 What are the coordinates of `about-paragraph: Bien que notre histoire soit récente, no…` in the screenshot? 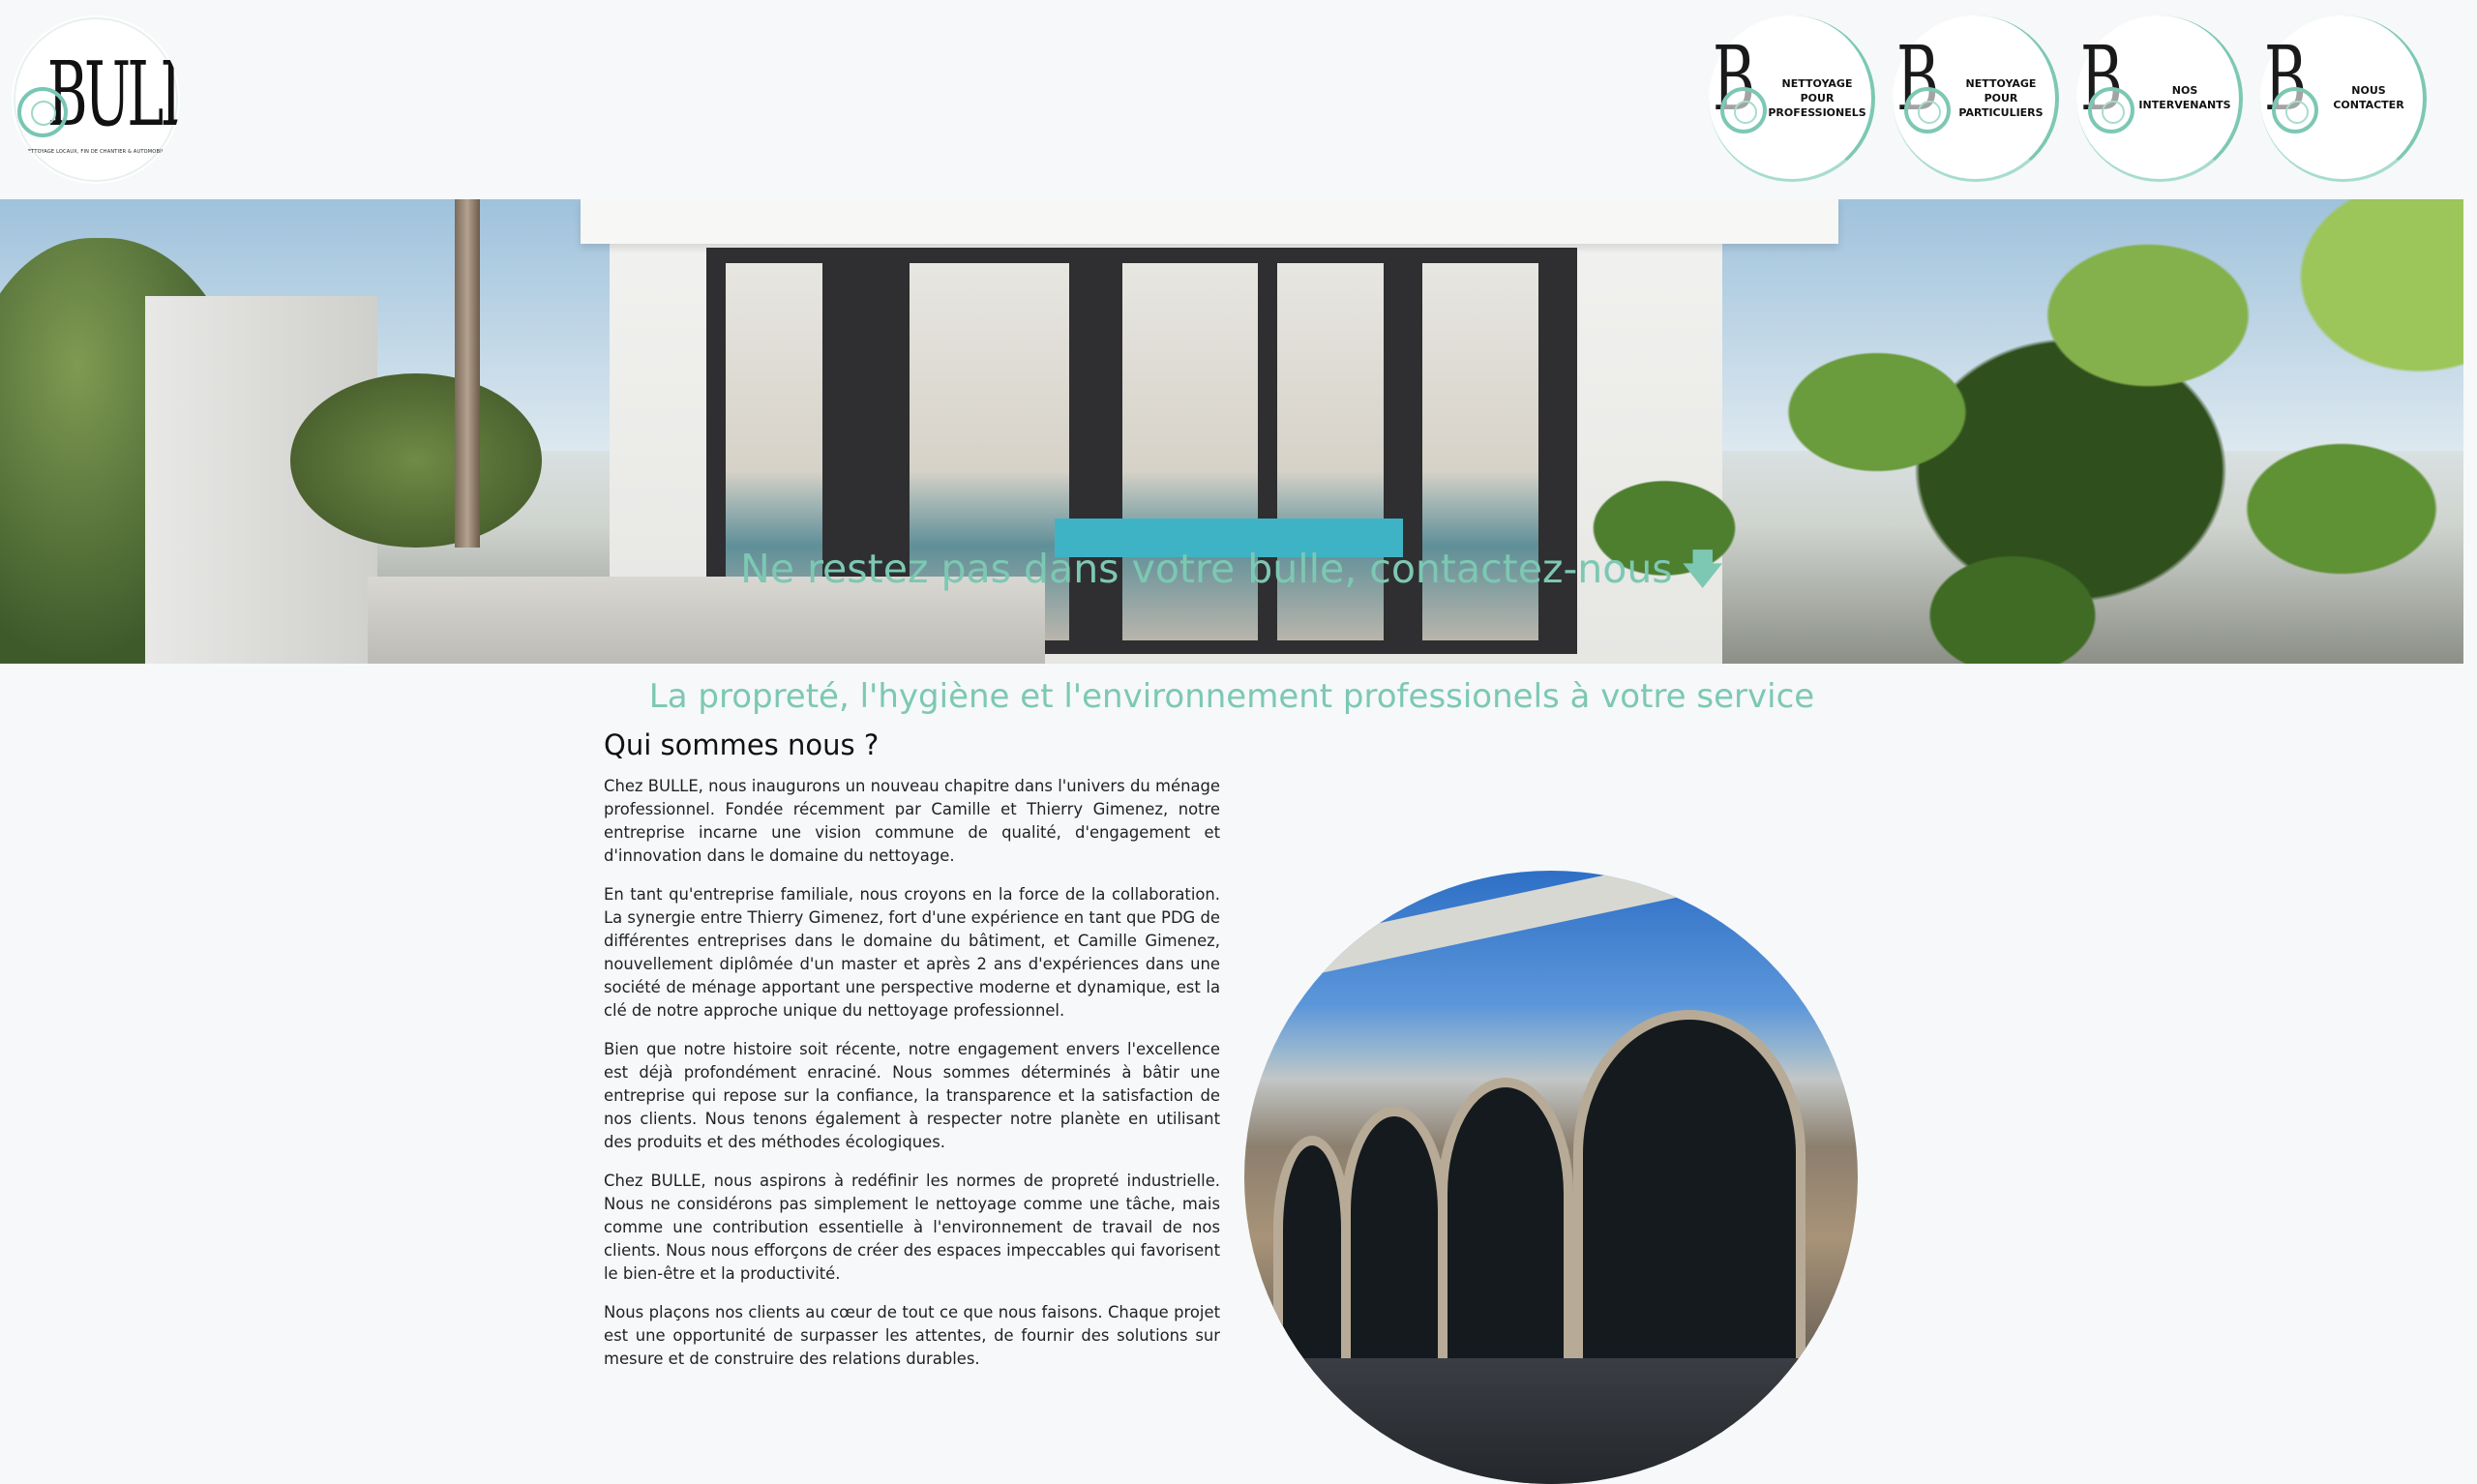 It's located at (912, 1095).